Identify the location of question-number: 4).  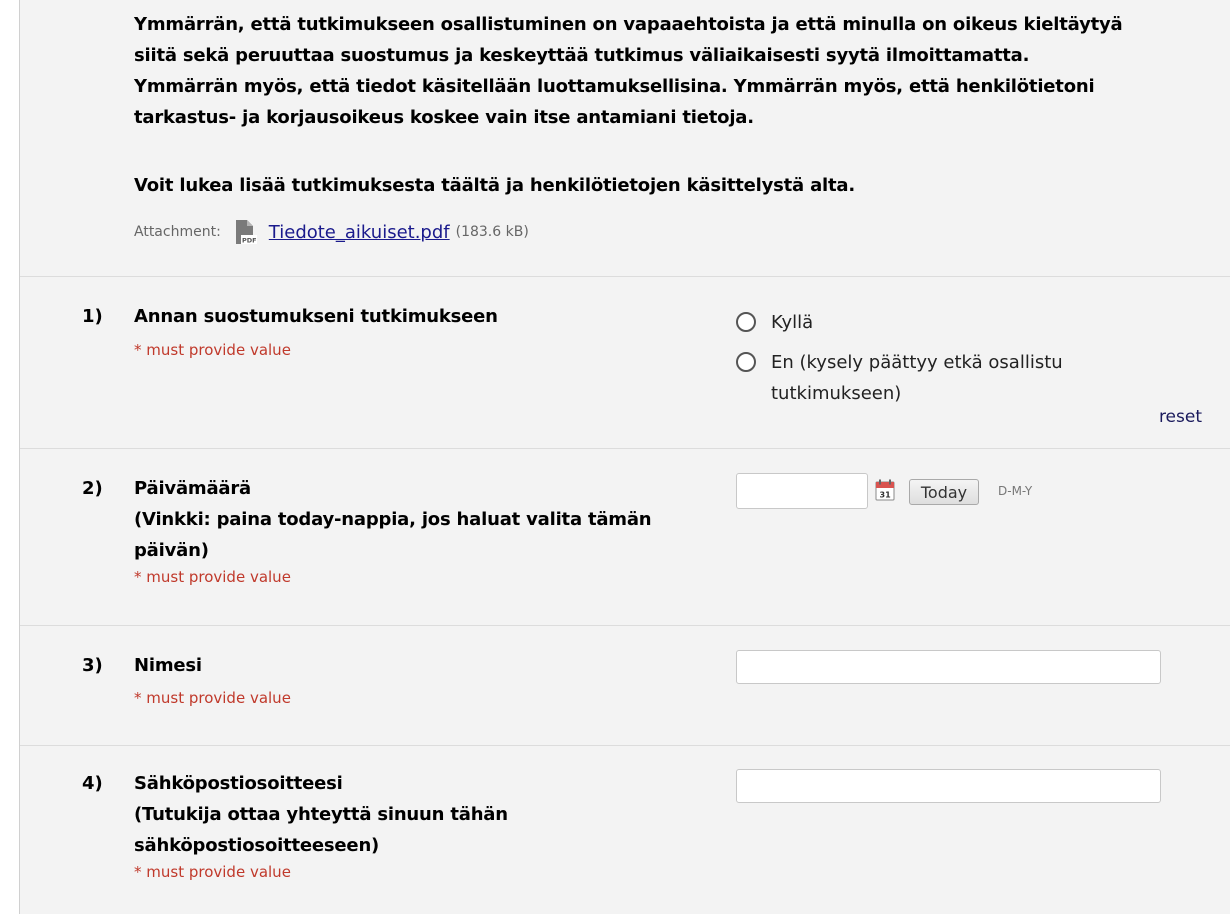
(92, 783).